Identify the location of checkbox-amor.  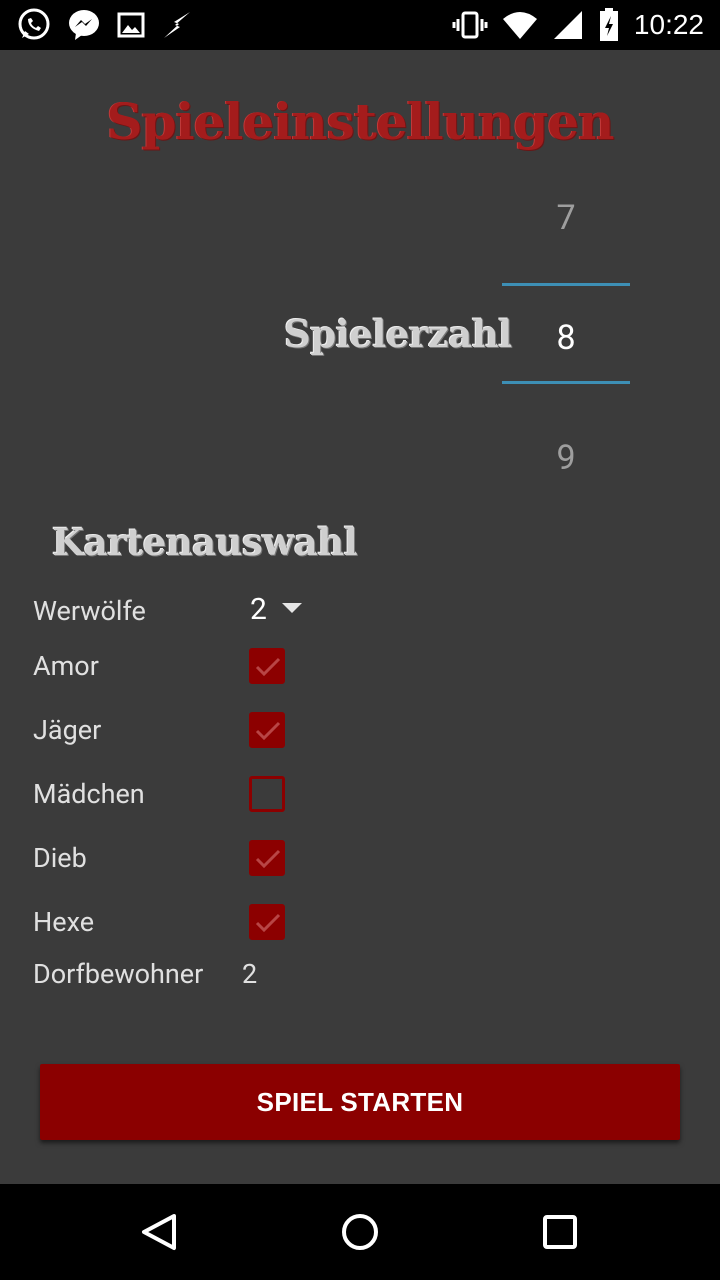
(267, 666).